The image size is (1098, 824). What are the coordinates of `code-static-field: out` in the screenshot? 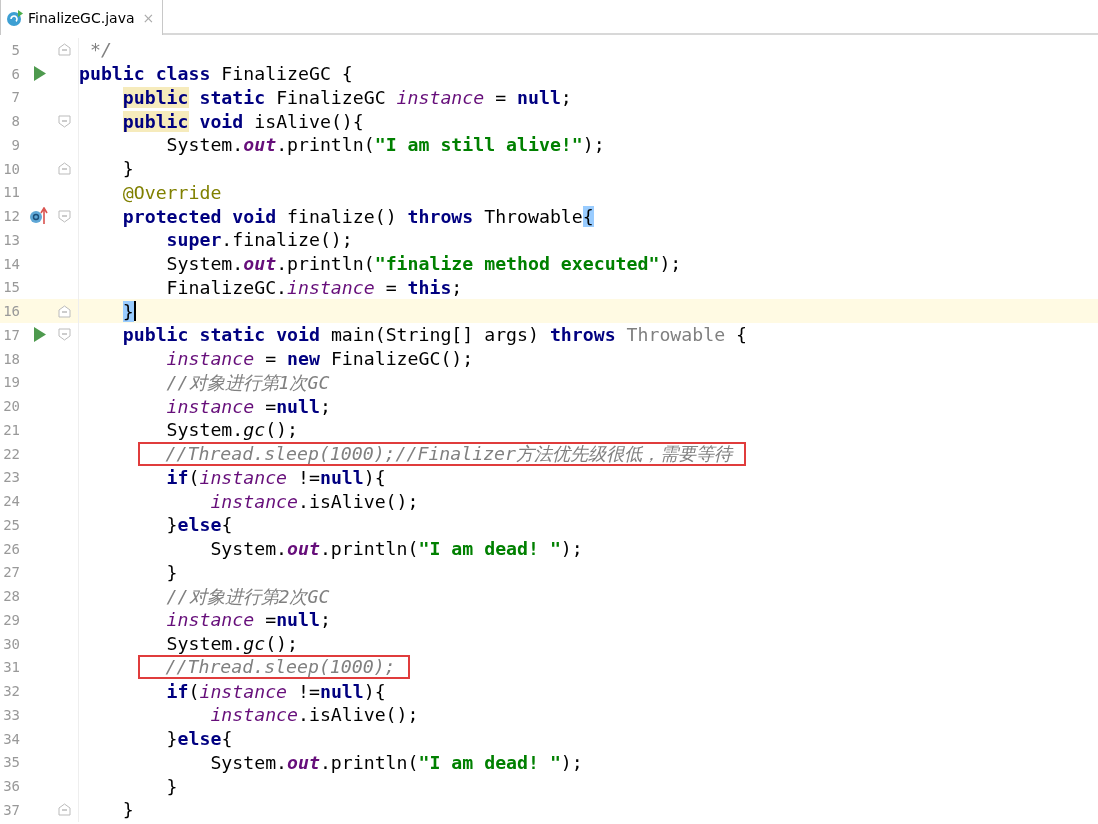 It's located at (303, 762).